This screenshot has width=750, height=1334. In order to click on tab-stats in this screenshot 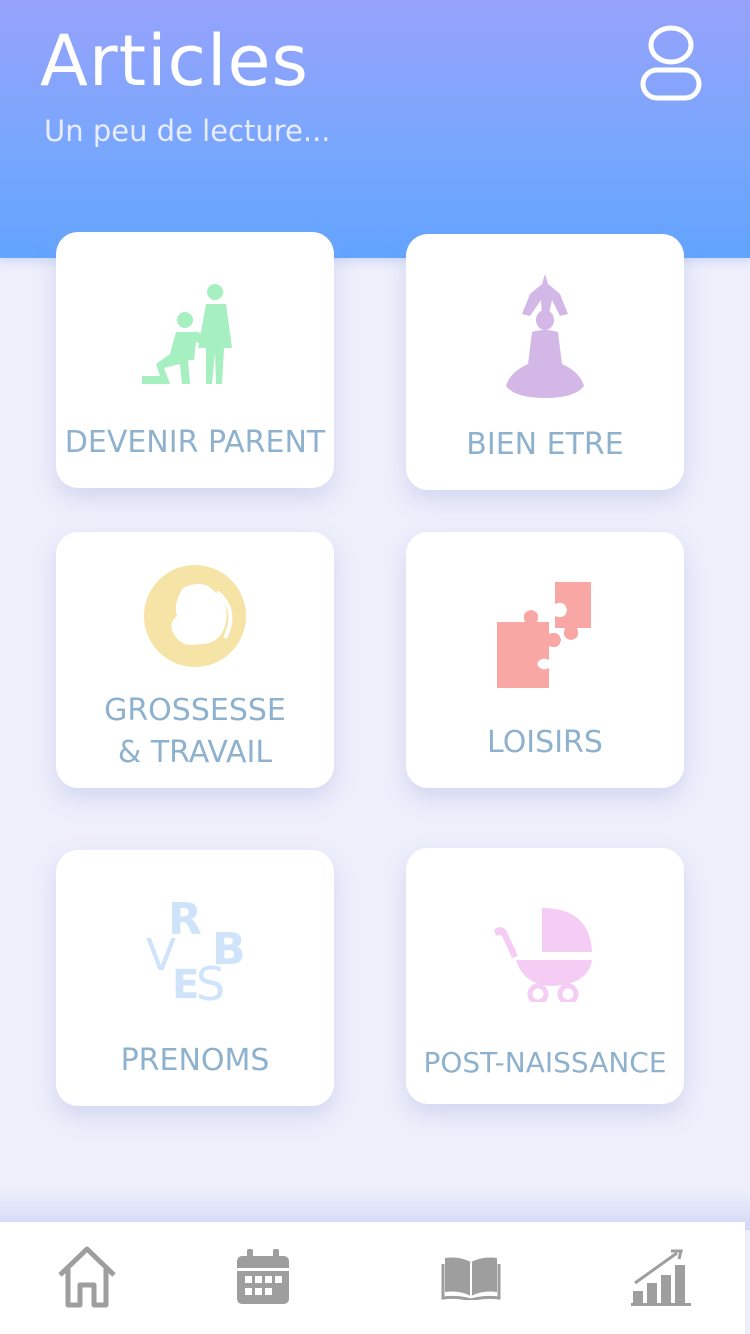, I will do `click(663, 1277)`.